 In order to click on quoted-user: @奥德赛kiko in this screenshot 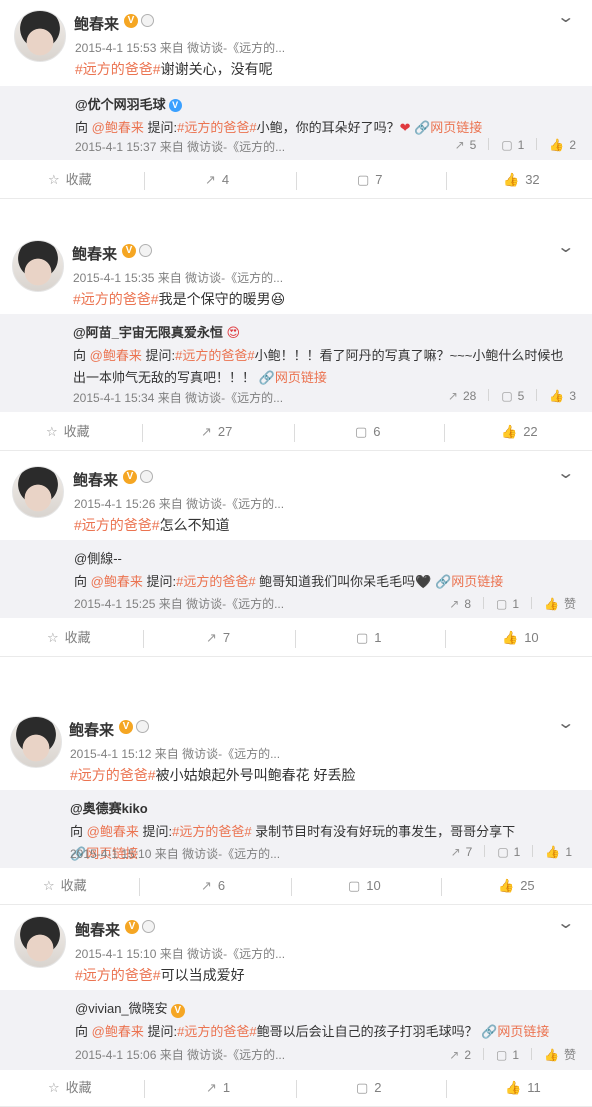, I will do `click(109, 807)`.